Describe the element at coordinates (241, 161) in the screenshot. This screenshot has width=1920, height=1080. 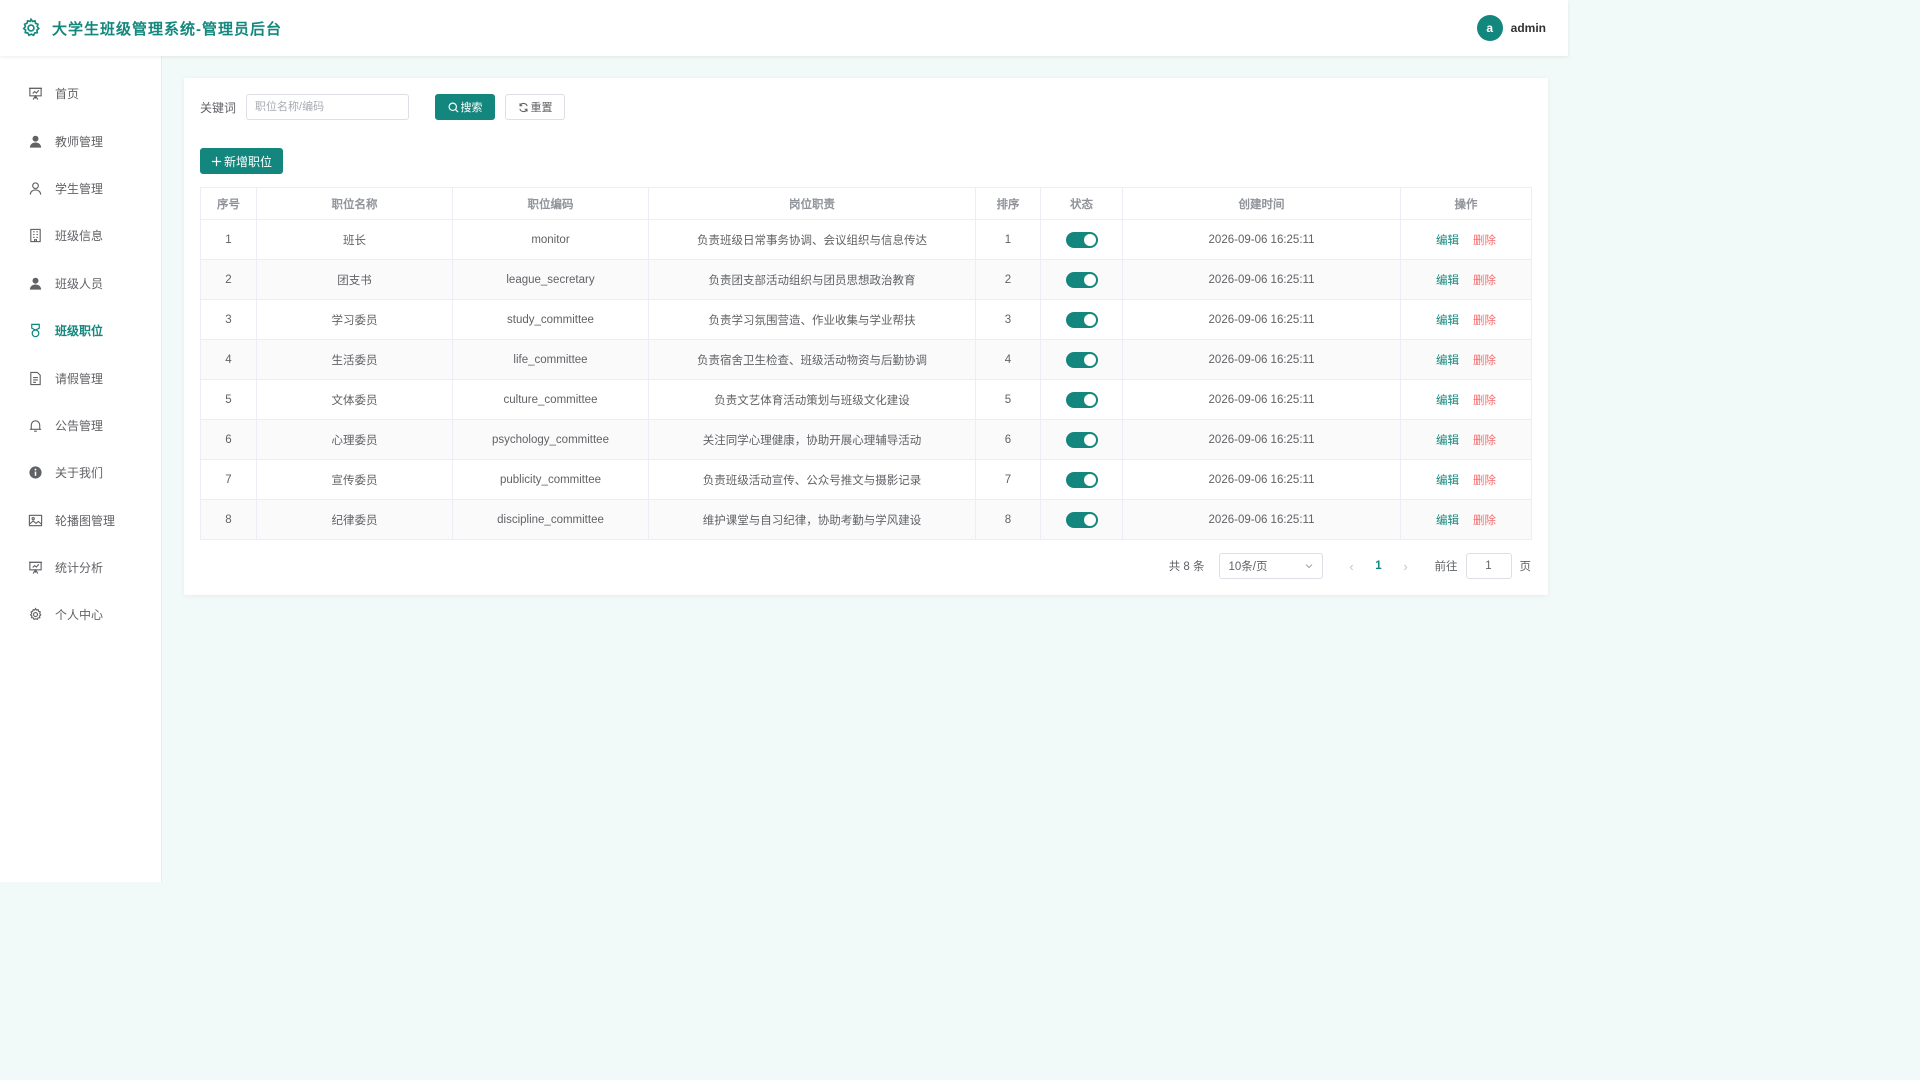
I see `add-position-button: 新增职位` at that location.